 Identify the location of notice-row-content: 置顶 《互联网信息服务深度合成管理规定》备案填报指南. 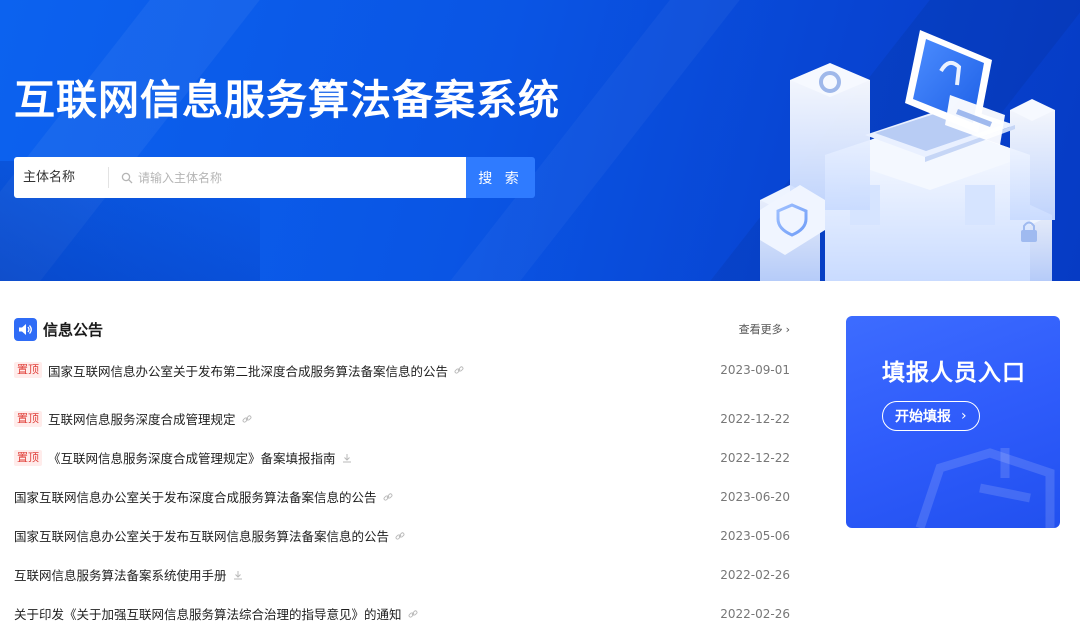
(183, 457).